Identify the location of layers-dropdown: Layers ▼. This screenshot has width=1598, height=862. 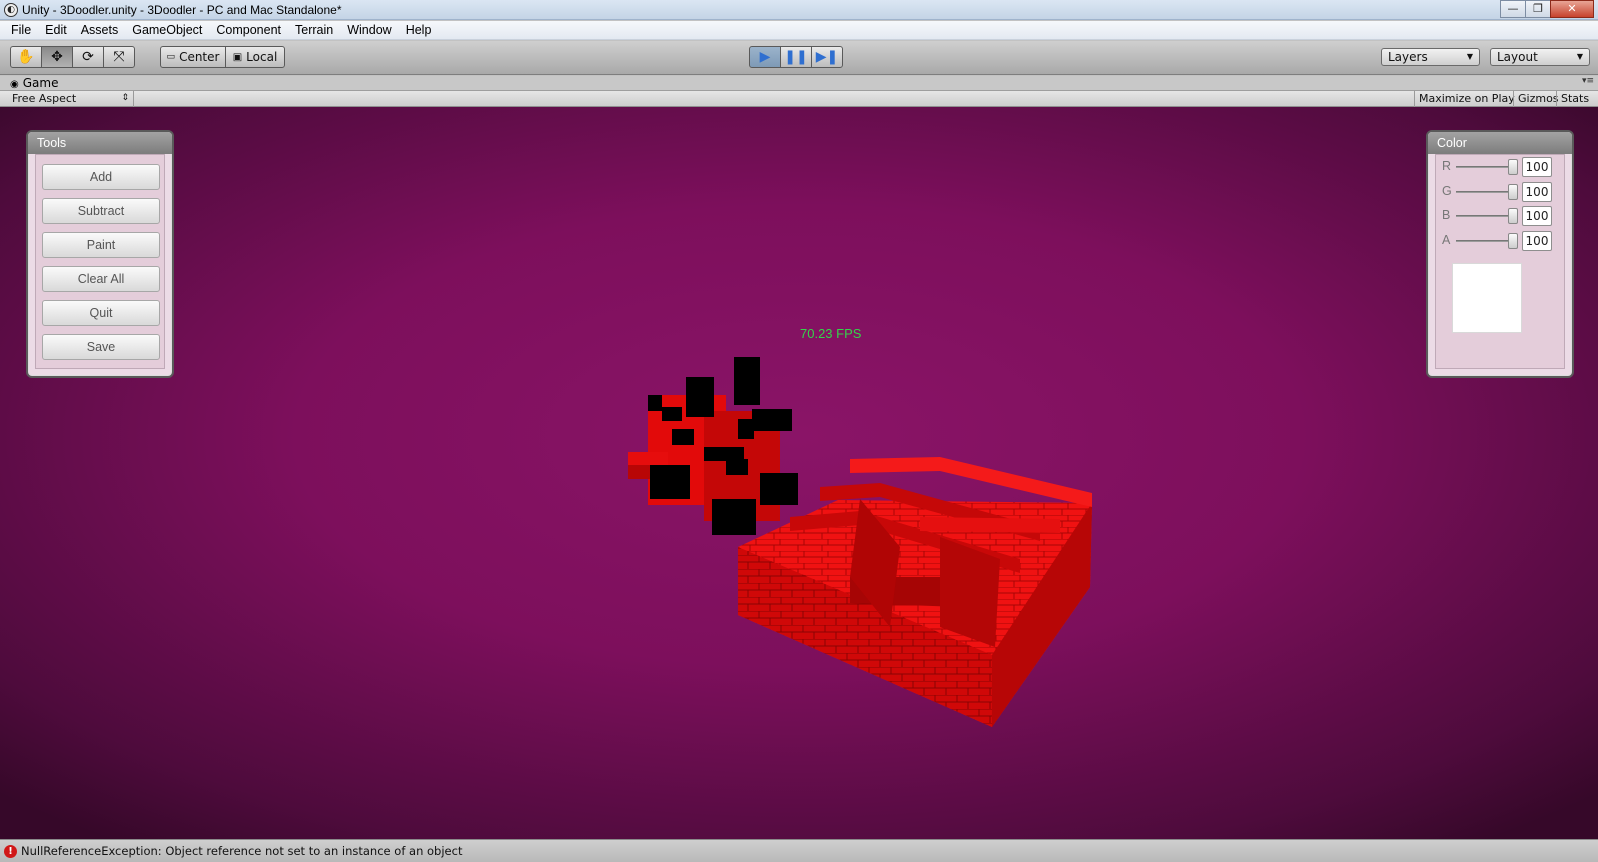
(1430, 57).